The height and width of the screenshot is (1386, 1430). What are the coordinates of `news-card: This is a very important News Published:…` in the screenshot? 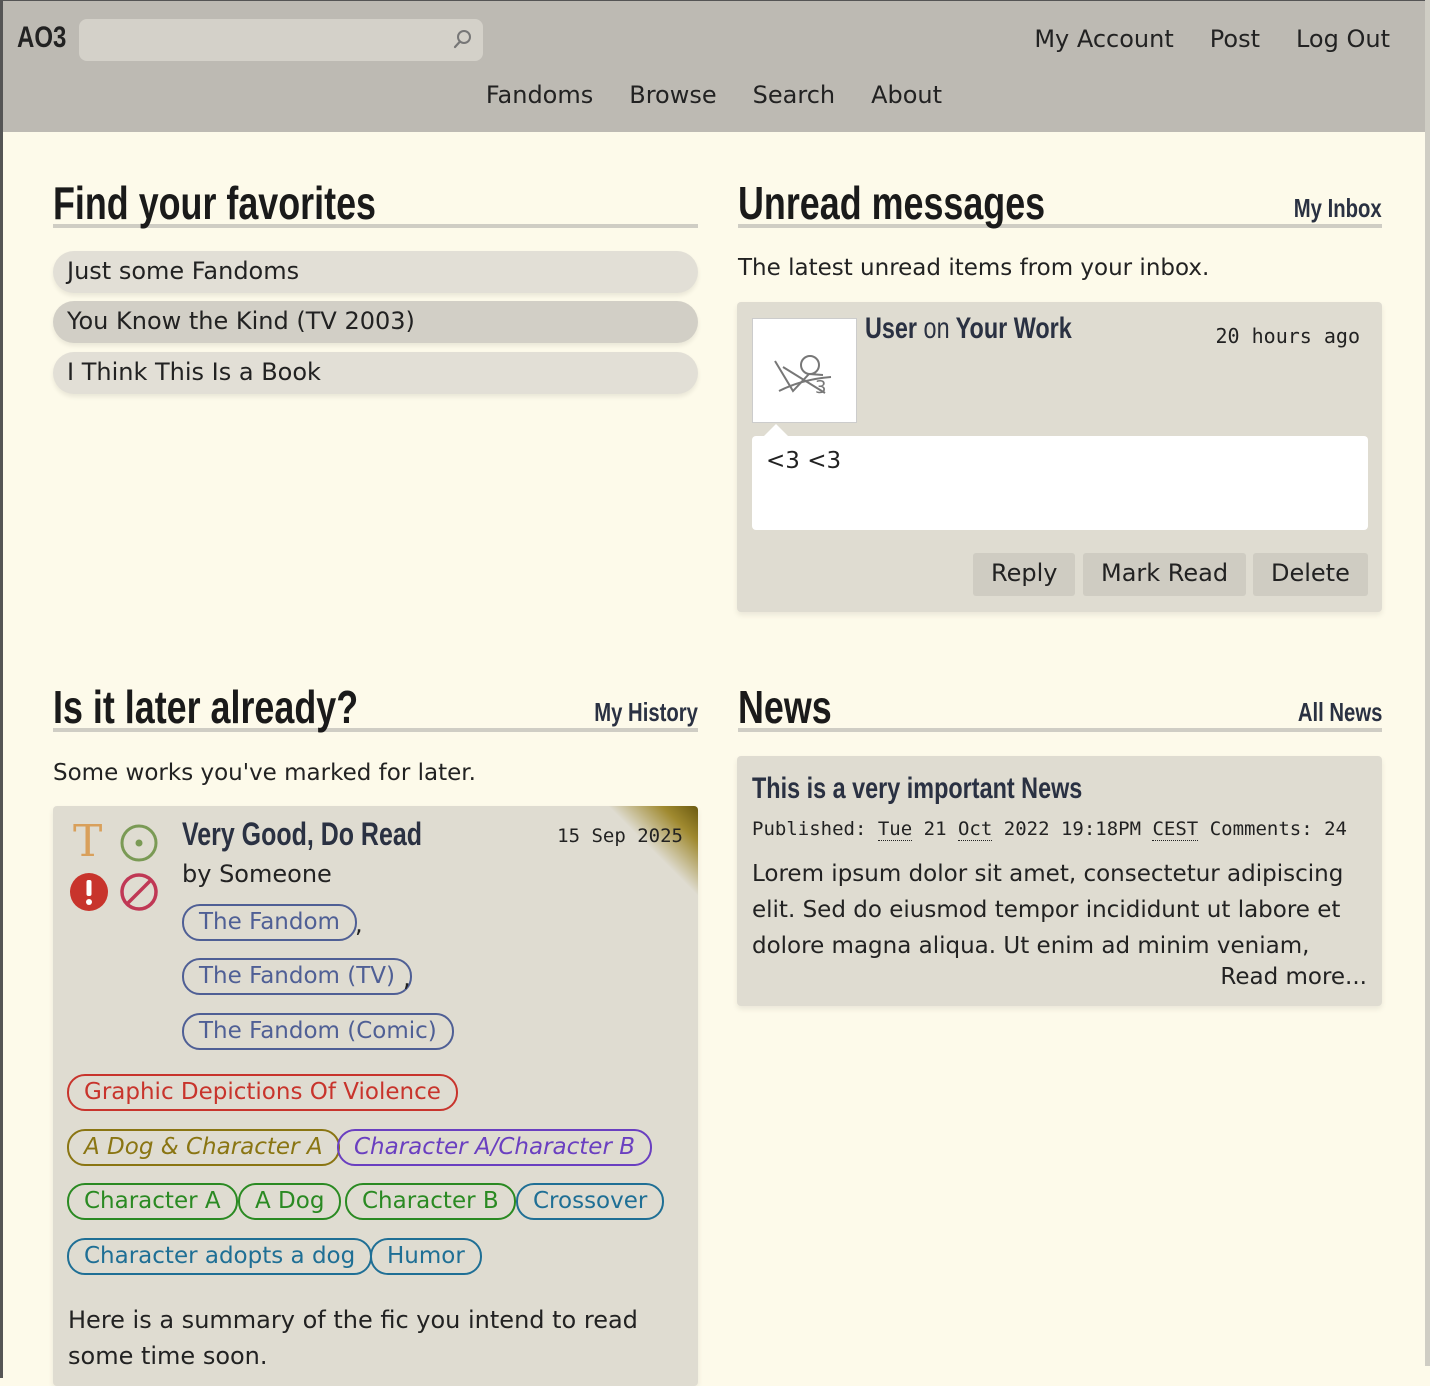 It's located at (1059, 881).